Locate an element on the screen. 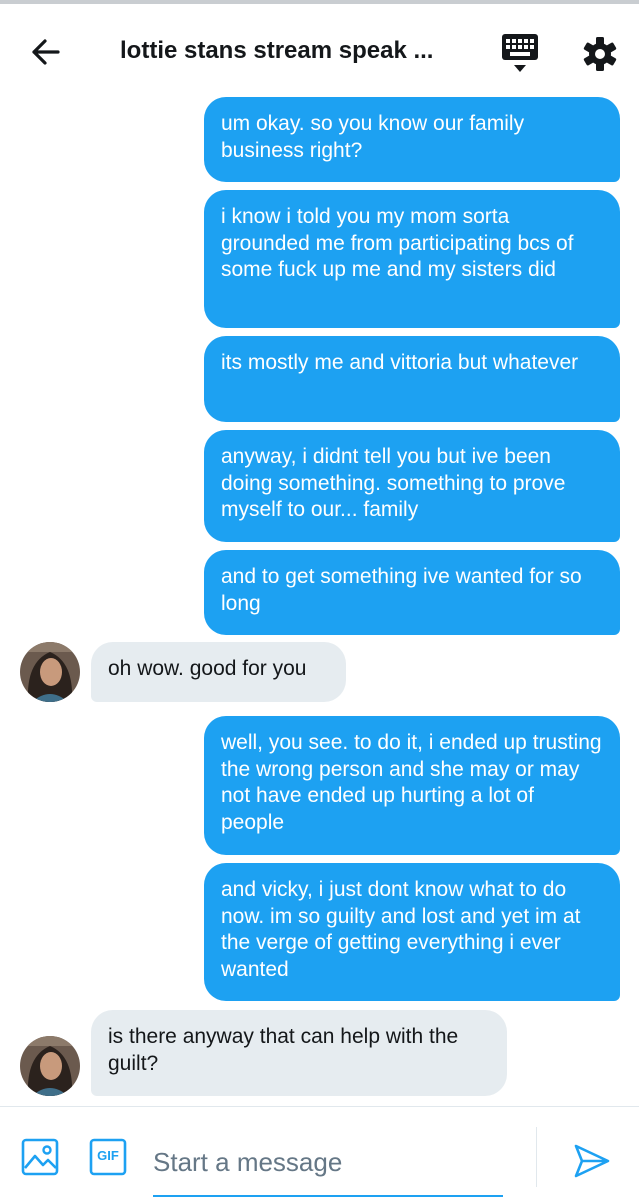  message-bubble: oh wow. good for you is located at coordinates (218, 672).